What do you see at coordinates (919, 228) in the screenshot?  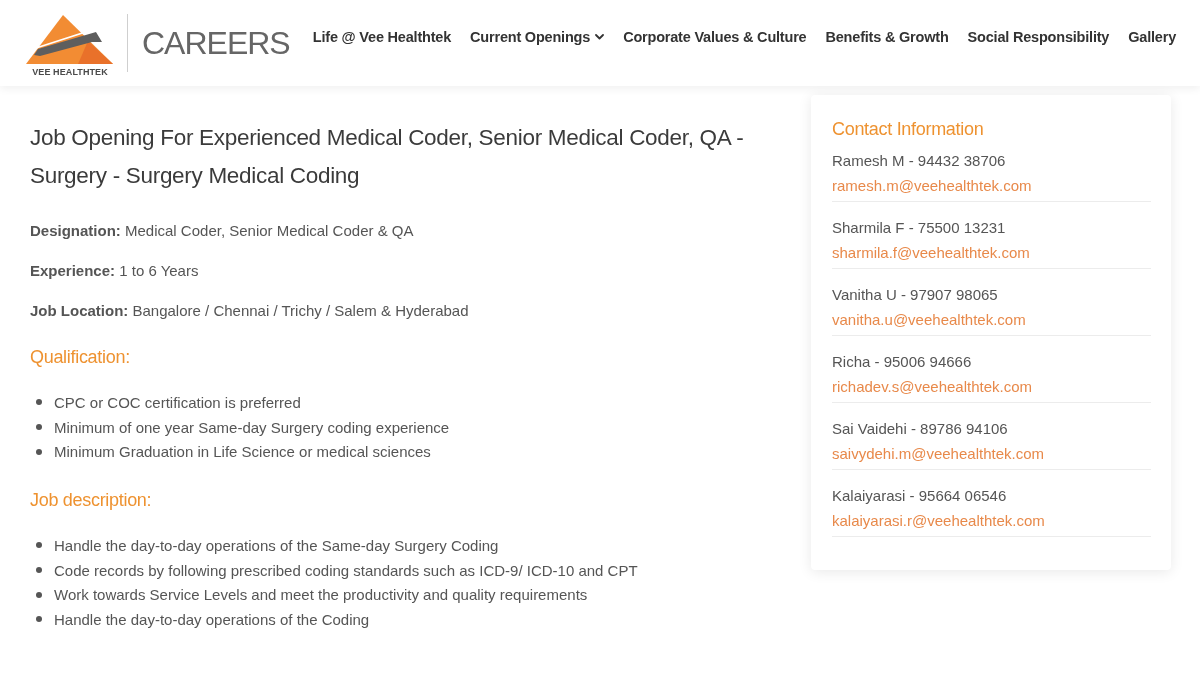 I see `contact-name-phone: Sharmila F - 75500 13231` at bounding box center [919, 228].